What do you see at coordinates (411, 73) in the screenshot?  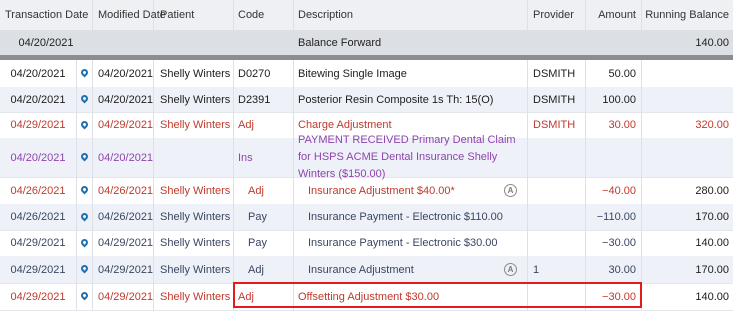 I see `description: Bitewing Single Image` at bounding box center [411, 73].